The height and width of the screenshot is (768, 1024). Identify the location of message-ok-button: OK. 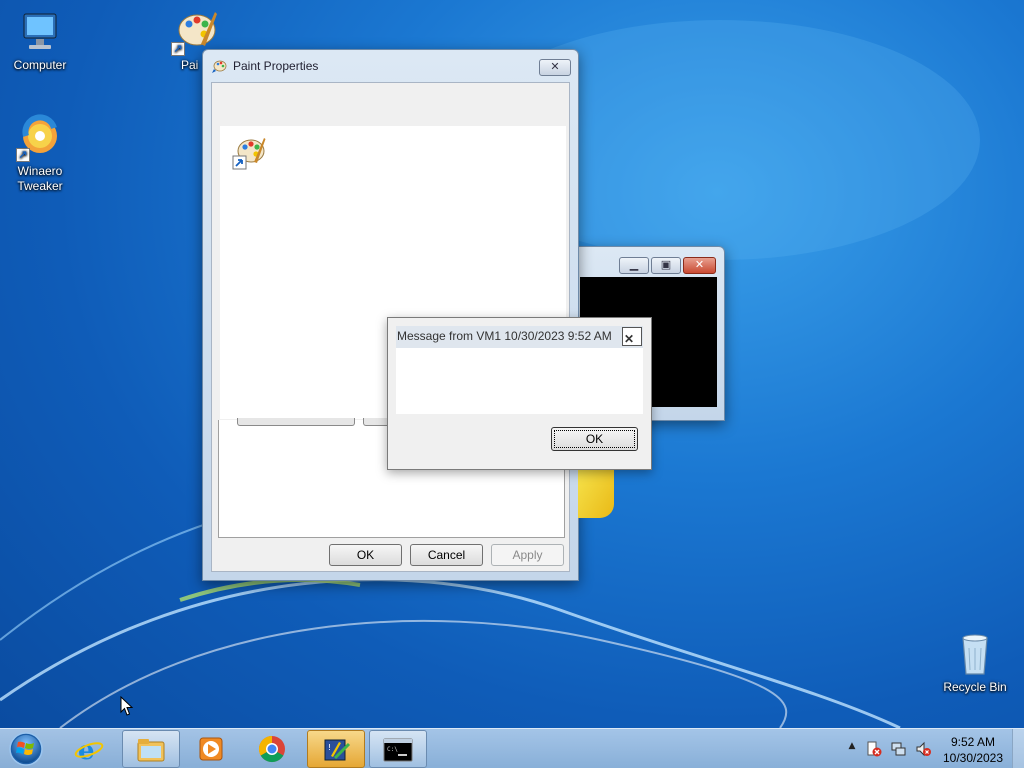
(594, 439).